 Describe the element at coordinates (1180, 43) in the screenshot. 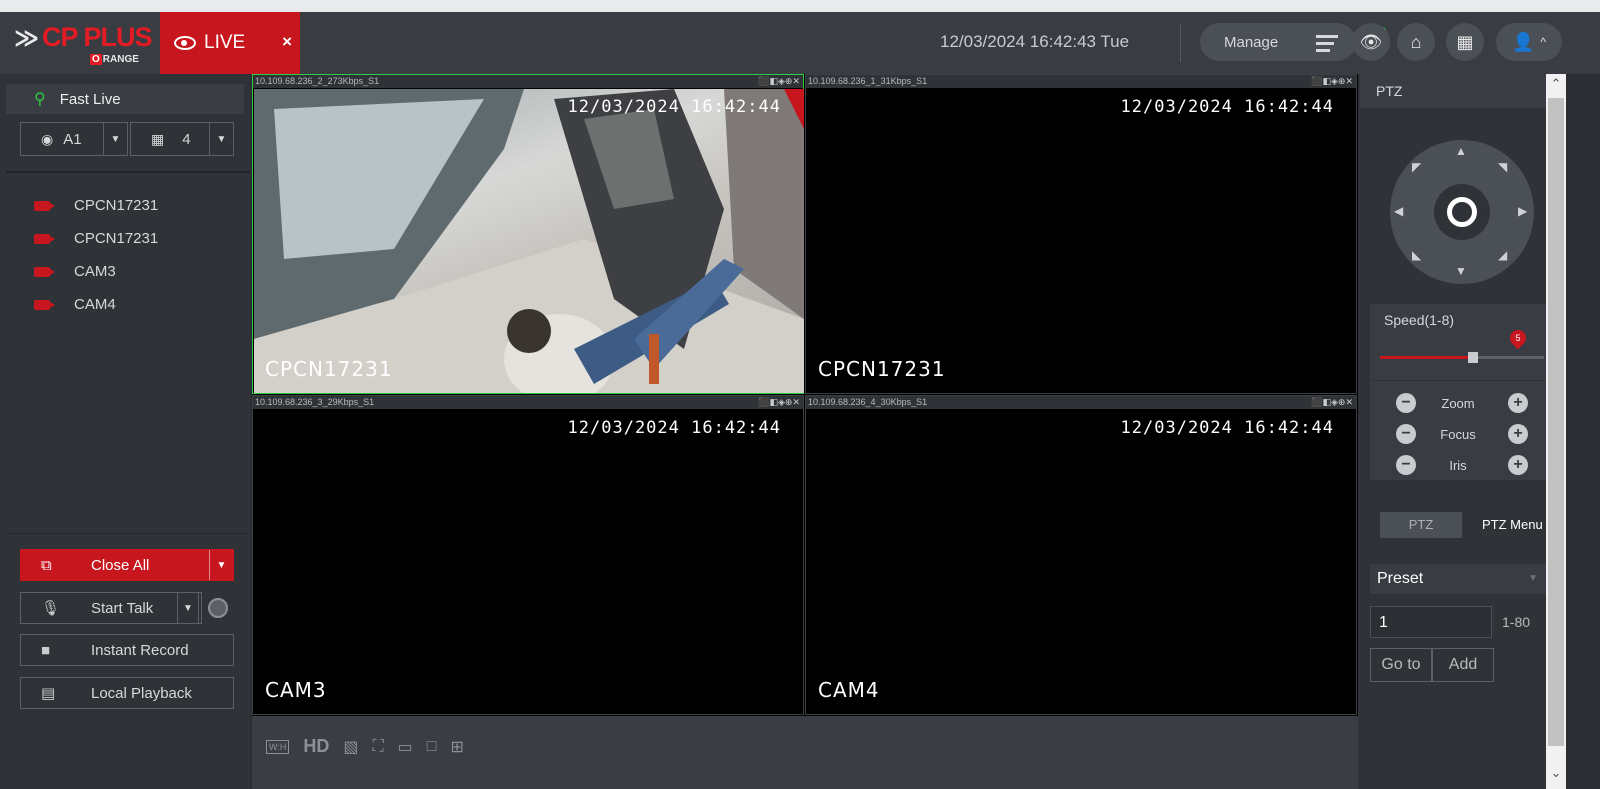

I see `header-separator` at that location.